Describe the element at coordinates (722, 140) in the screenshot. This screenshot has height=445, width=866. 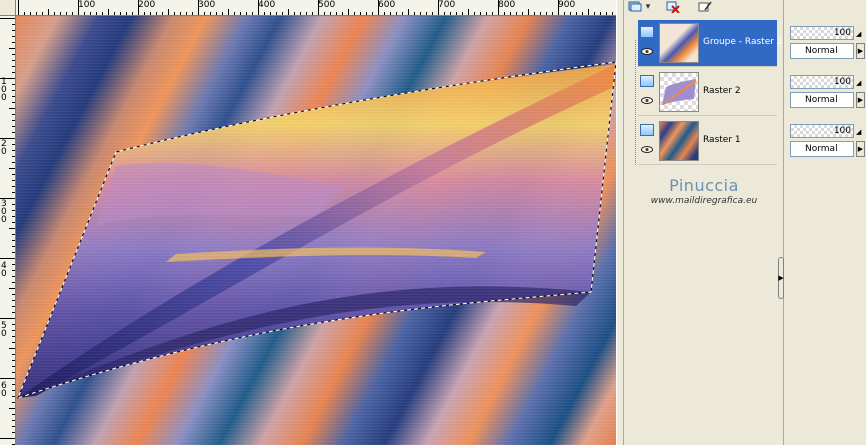
I see `layer-name: Raster 1` at that location.